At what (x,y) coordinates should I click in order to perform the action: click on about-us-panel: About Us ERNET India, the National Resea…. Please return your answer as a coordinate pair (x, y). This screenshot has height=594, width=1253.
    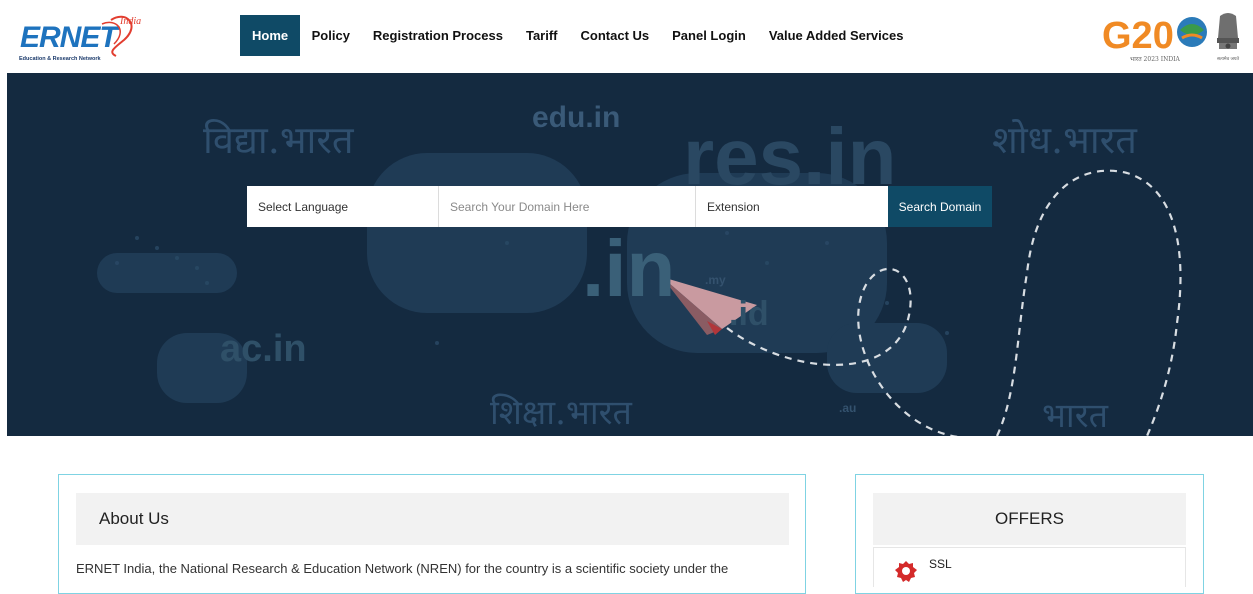
    Looking at the image, I should click on (432, 534).